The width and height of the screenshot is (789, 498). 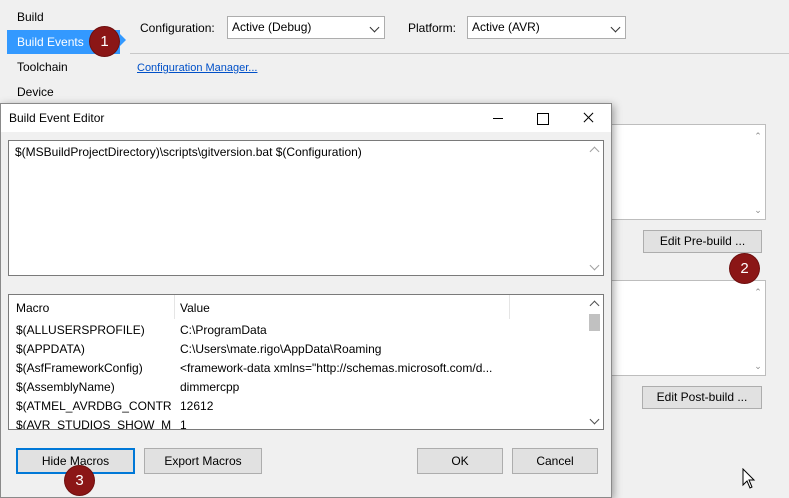 I want to click on configuration-select: Active (Debug), so click(x=306, y=27).